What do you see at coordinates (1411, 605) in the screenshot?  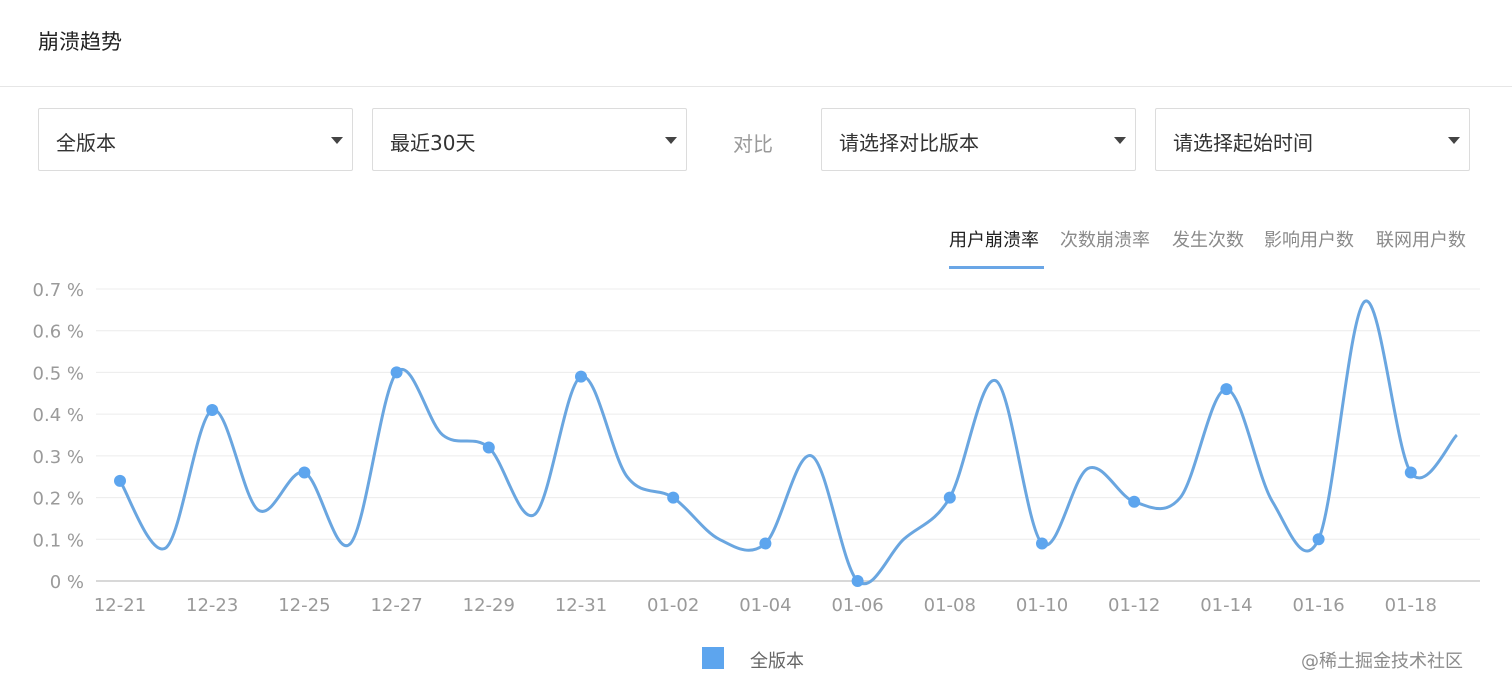 I see `x-tick-label: 01-18` at bounding box center [1411, 605].